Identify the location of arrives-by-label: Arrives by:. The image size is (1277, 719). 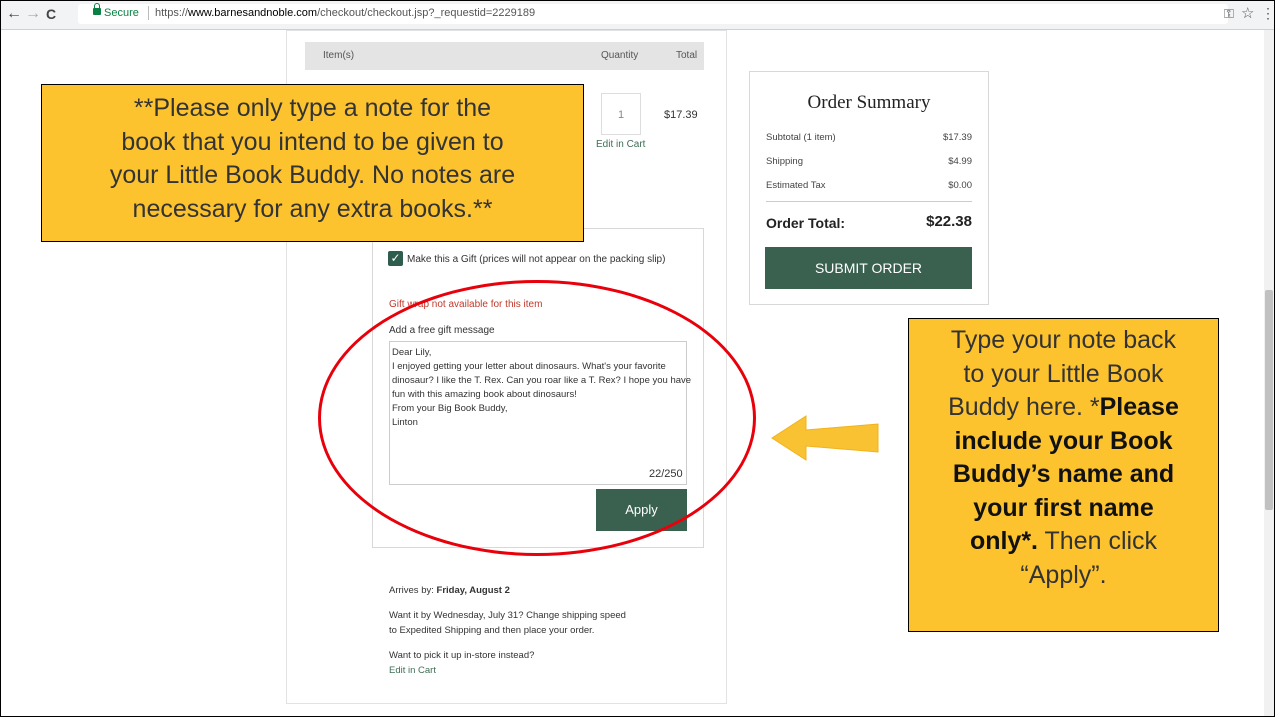
(411, 590).